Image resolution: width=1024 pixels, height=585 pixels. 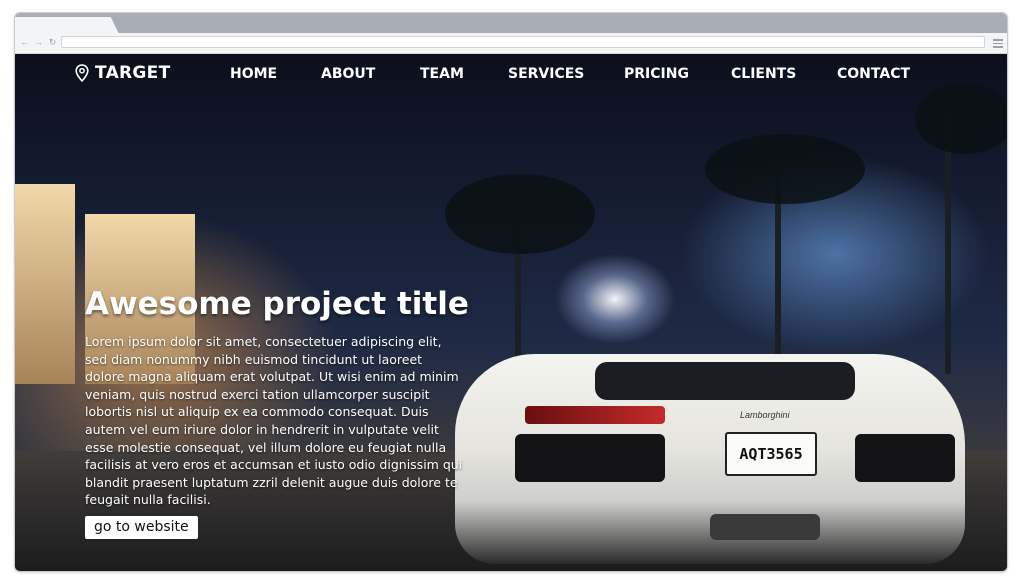 What do you see at coordinates (45, 284) in the screenshot?
I see `building` at bounding box center [45, 284].